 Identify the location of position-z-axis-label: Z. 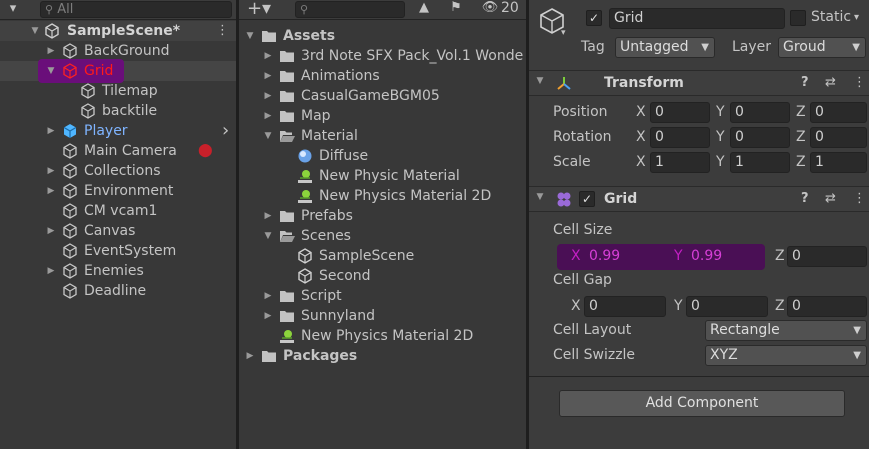
(801, 112).